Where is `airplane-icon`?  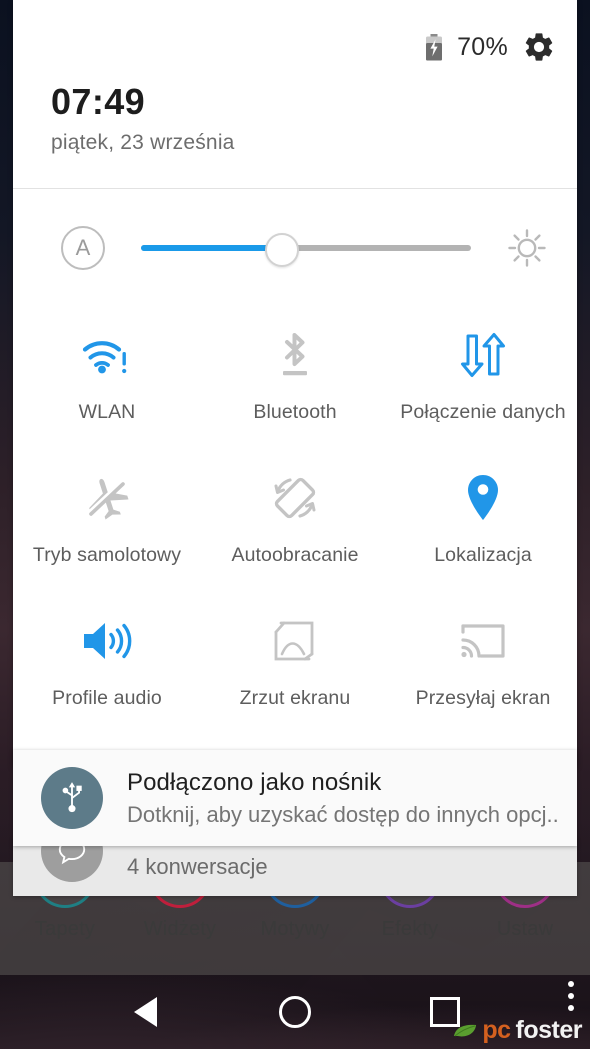
airplane-icon is located at coordinates (107, 498).